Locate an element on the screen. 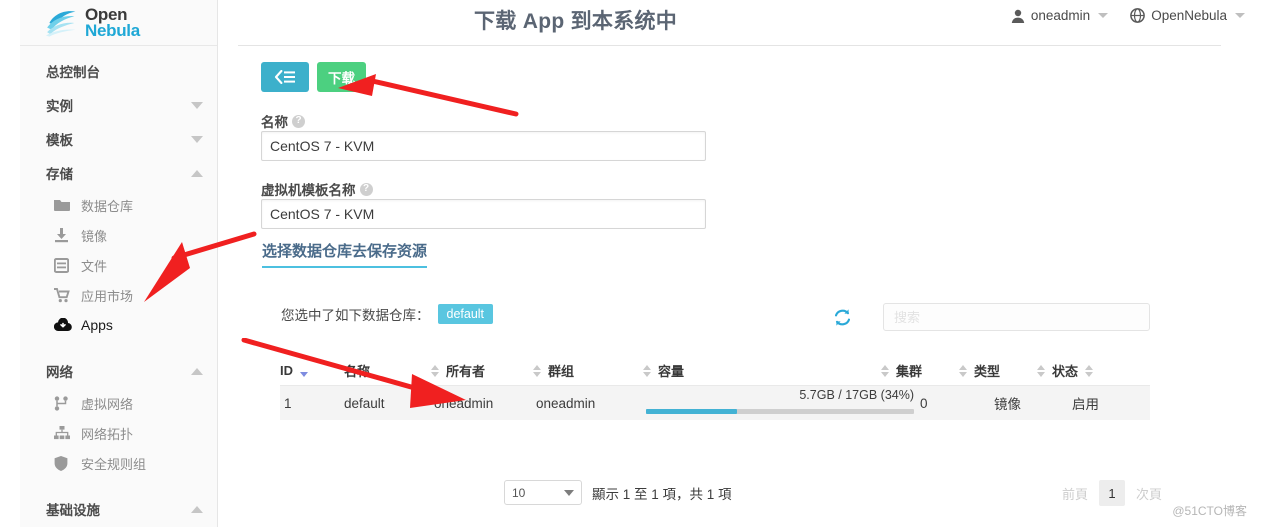  column-header-state: 状态 is located at coordinates (1075, 370).